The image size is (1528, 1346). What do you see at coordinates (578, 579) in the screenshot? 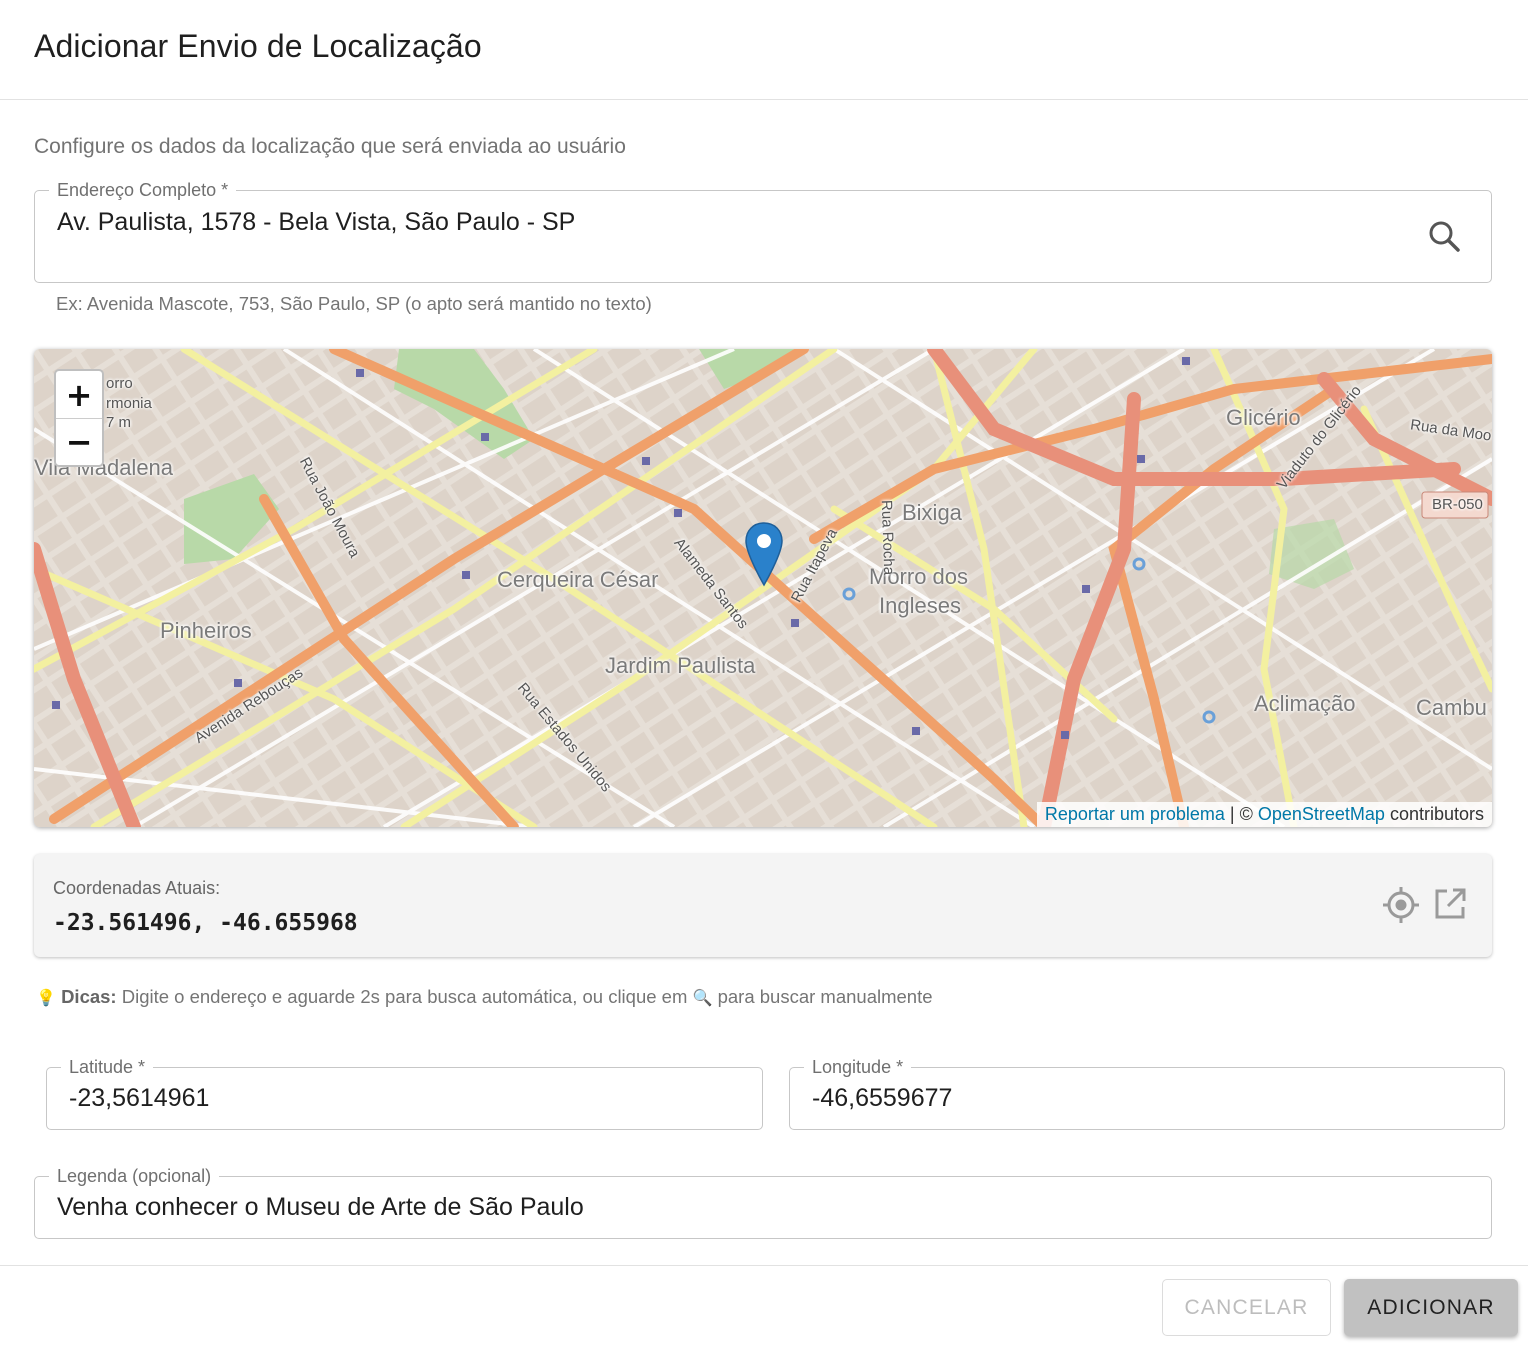
I see `map-label-cerqueira-cesar: Cerqueira César` at bounding box center [578, 579].